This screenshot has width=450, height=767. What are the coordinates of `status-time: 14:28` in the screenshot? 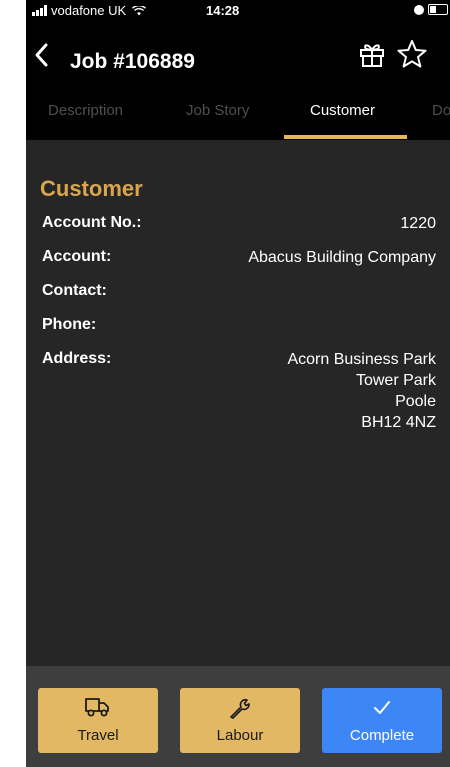 It's located at (223, 10).